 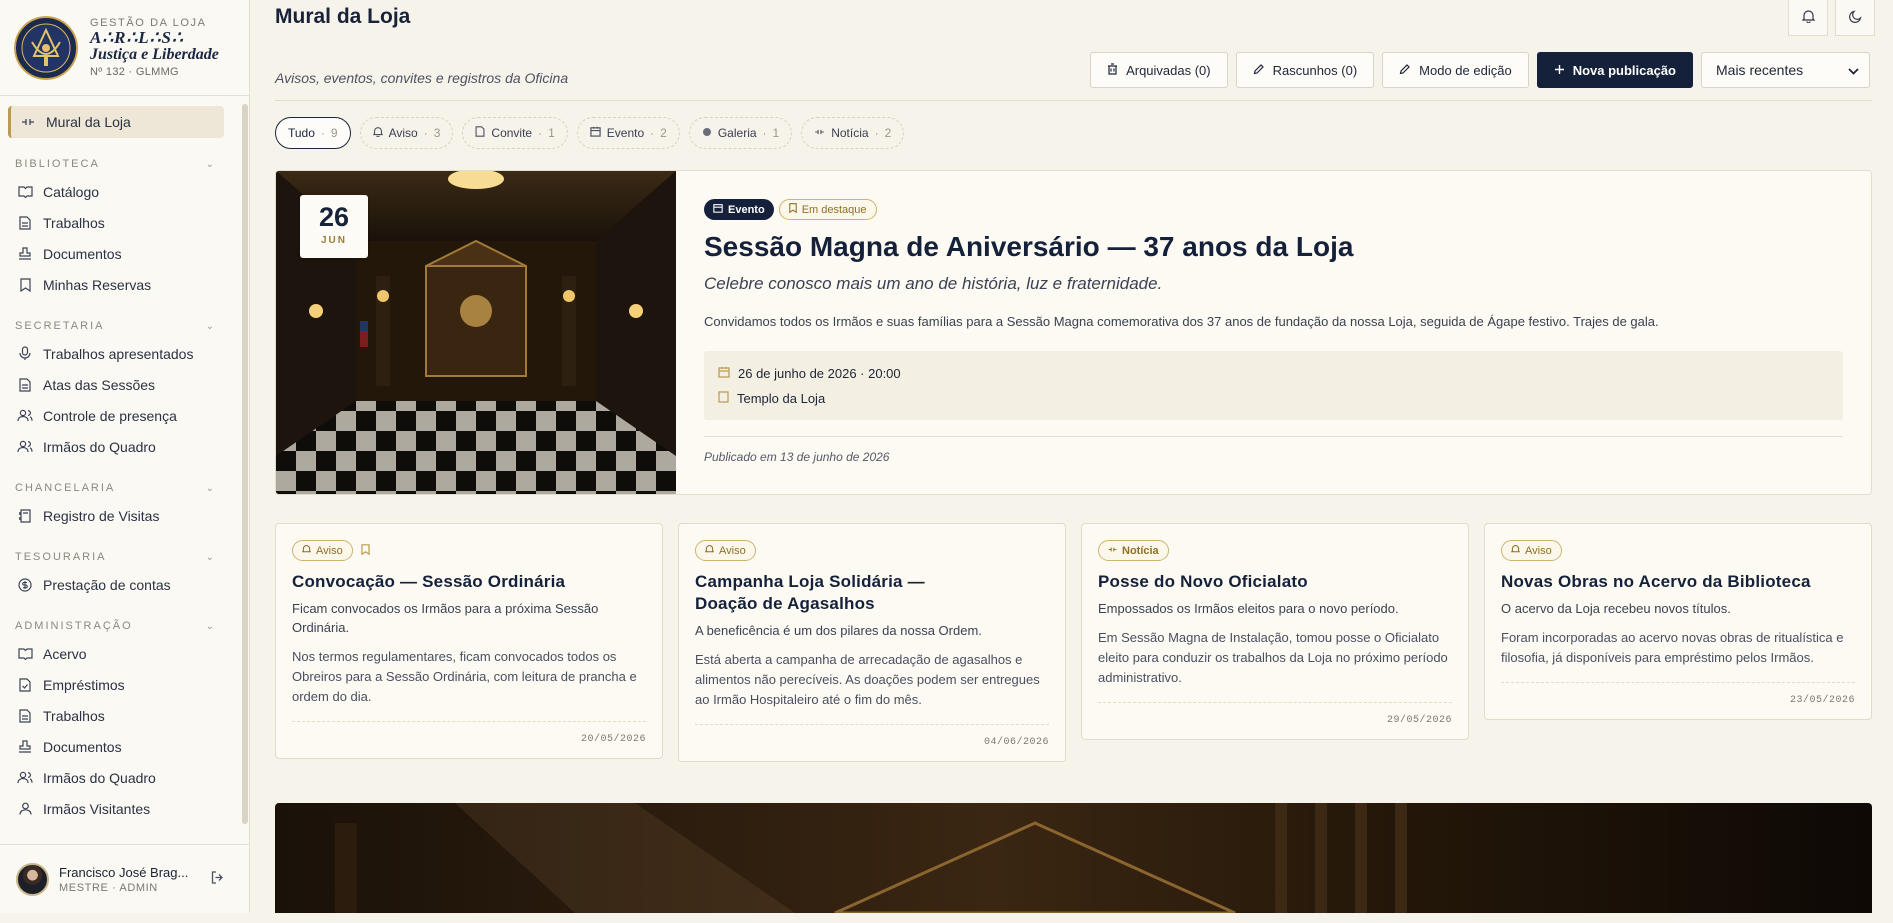 What do you see at coordinates (122, 253) in the screenshot?
I see `sidebar-item-documentos: Documentos` at bounding box center [122, 253].